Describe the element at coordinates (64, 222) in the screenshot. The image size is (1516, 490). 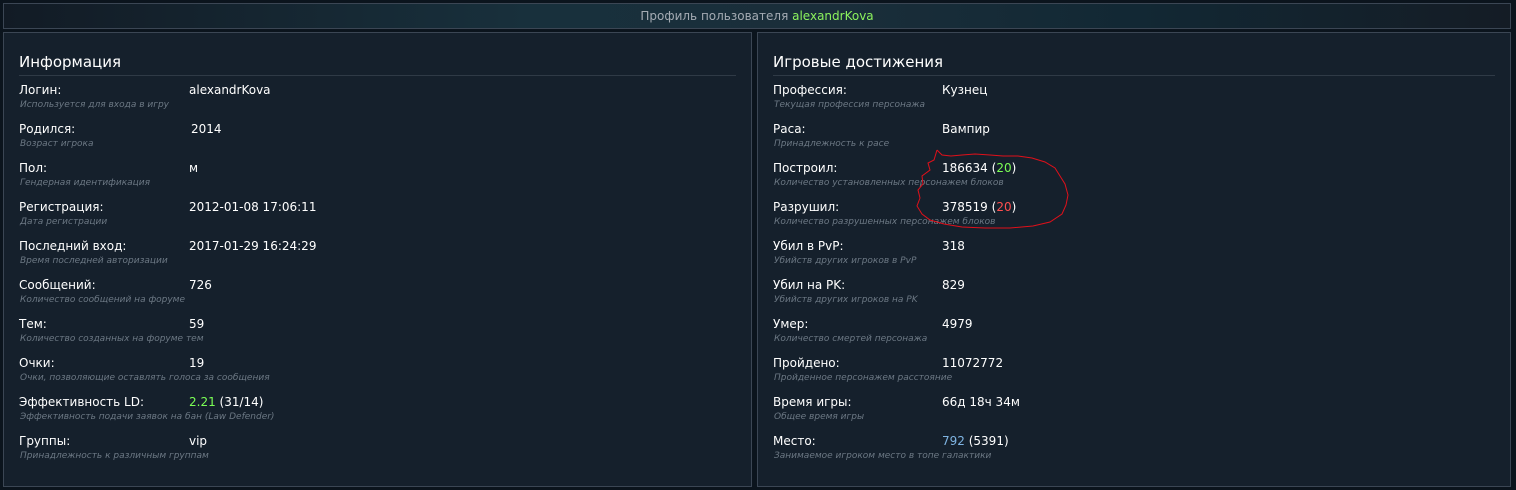
I see `info-desc: Дата регистрации` at that location.